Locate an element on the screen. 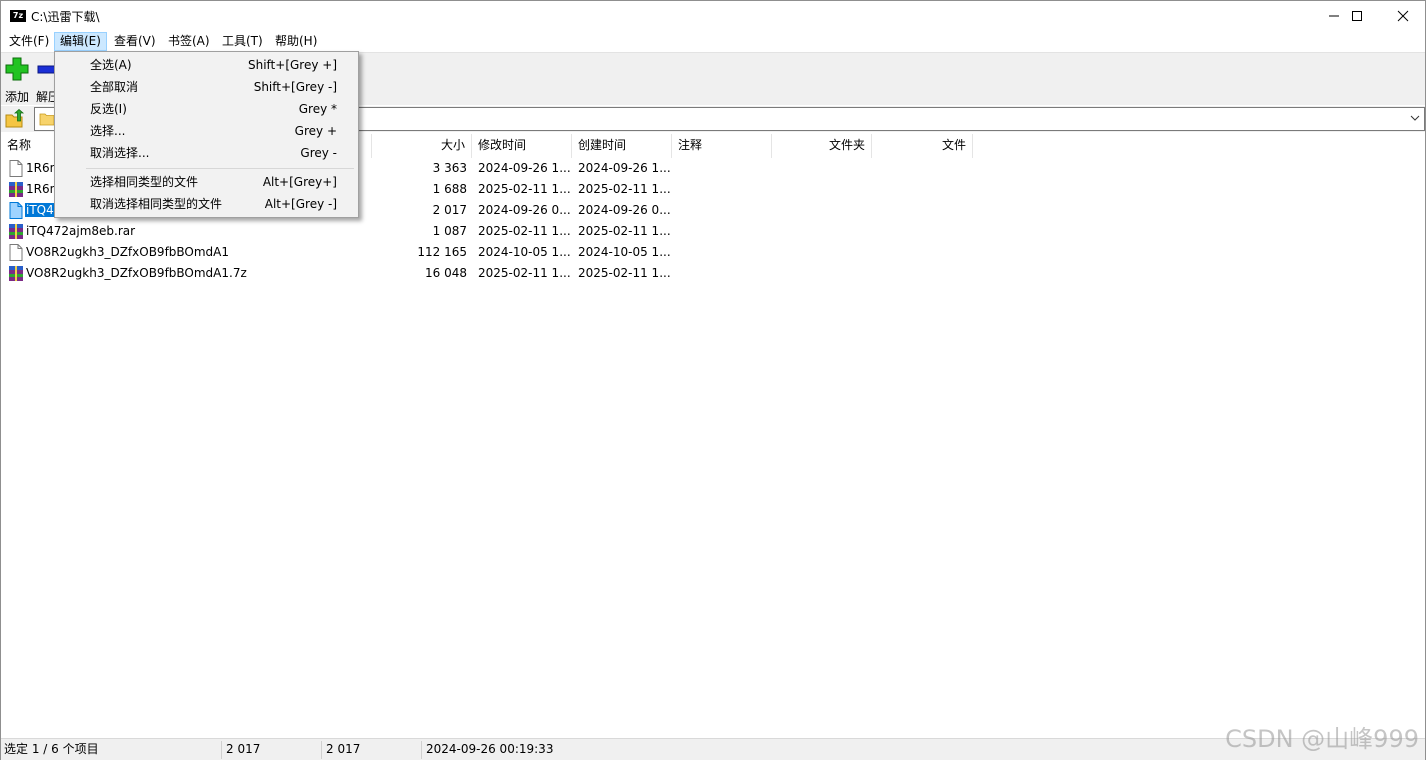 The height and width of the screenshot is (760, 1426). file-size: 3 363 is located at coordinates (449, 168).